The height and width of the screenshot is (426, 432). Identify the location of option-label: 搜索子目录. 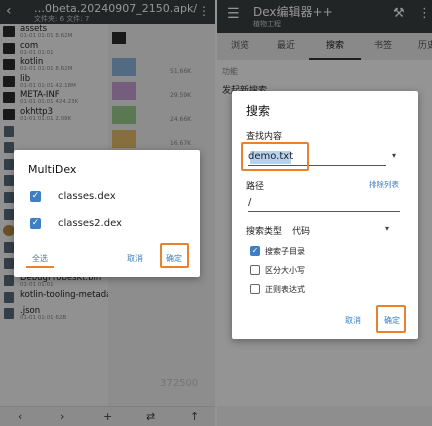
(285, 251).